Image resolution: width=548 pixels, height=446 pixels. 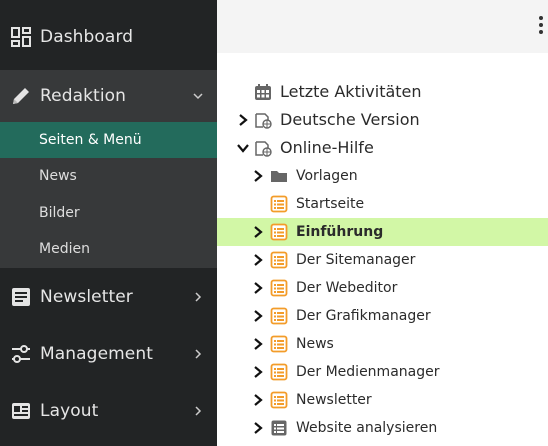 I want to click on nav-newsletter-label: Newsletter, so click(x=86, y=297).